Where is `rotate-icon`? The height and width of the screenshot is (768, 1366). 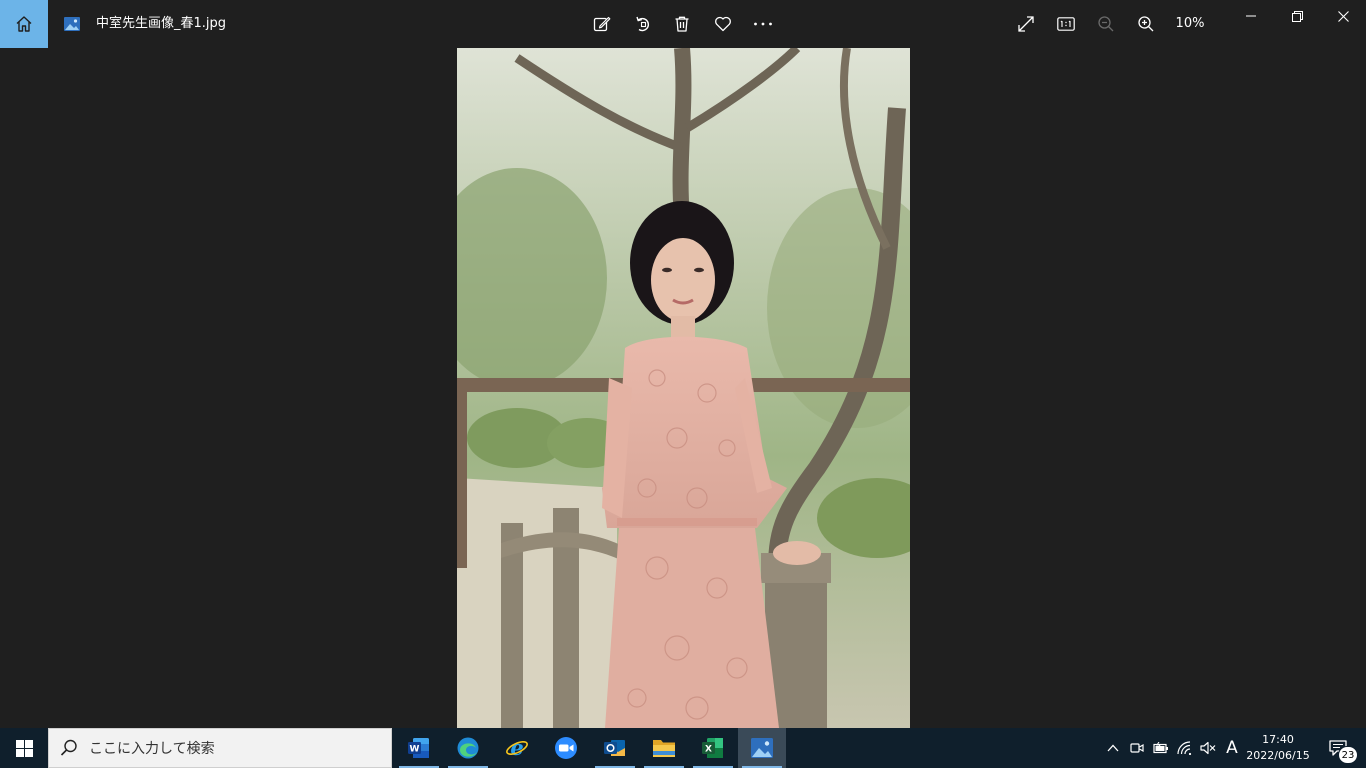 rotate-icon is located at coordinates (643, 24).